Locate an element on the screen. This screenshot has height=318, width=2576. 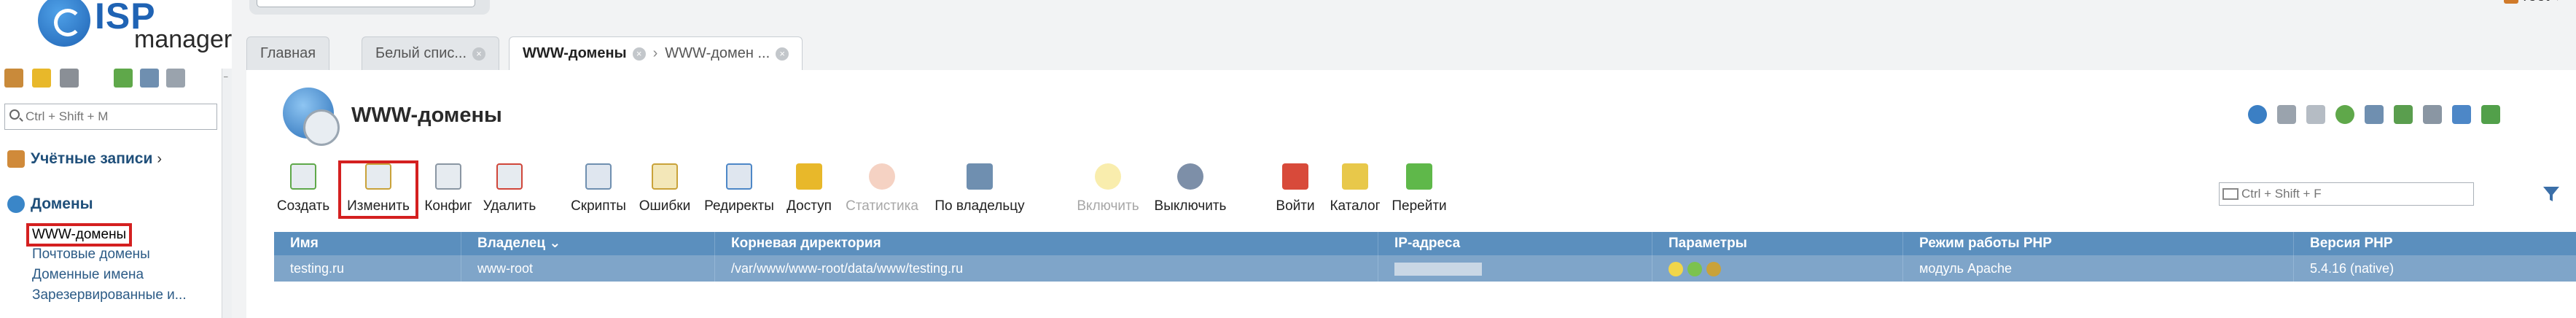
logo-text-manager: manager is located at coordinates (183, 39).